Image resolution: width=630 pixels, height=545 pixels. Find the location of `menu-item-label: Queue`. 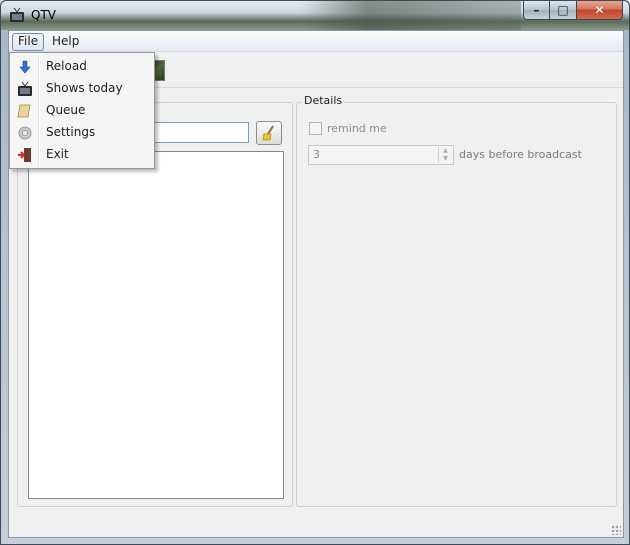

menu-item-label: Queue is located at coordinates (66, 110).